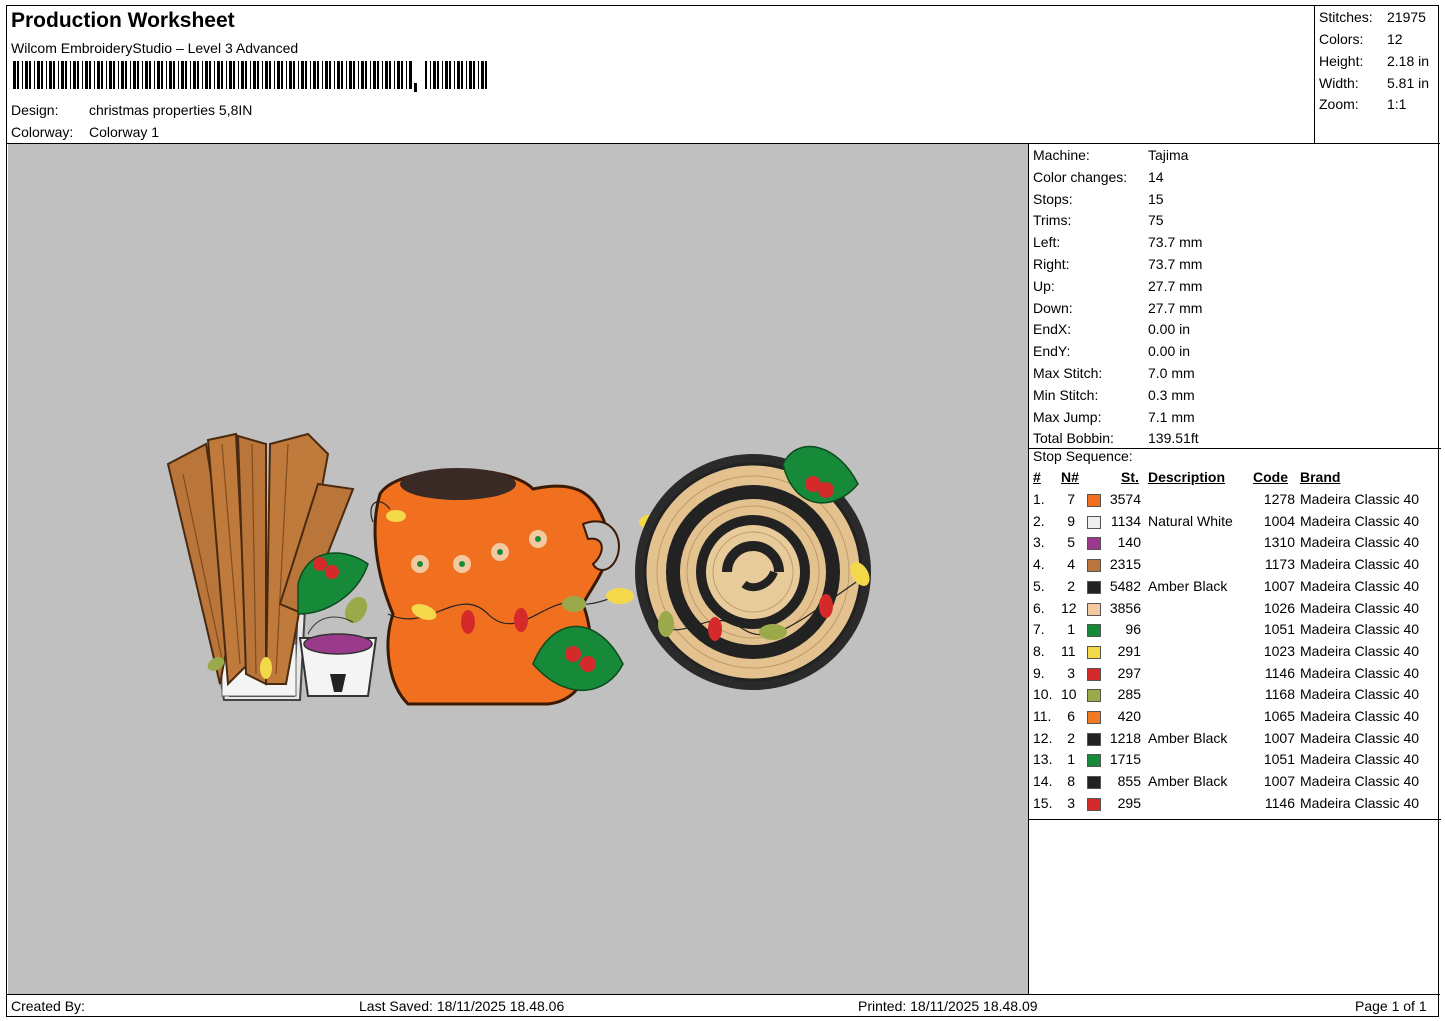 Image resolution: width=1445 pixels, height=1021 pixels. What do you see at coordinates (1067, 416) in the screenshot?
I see `machine-stat-label: Max Jump:` at bounding box center [1067, 416].